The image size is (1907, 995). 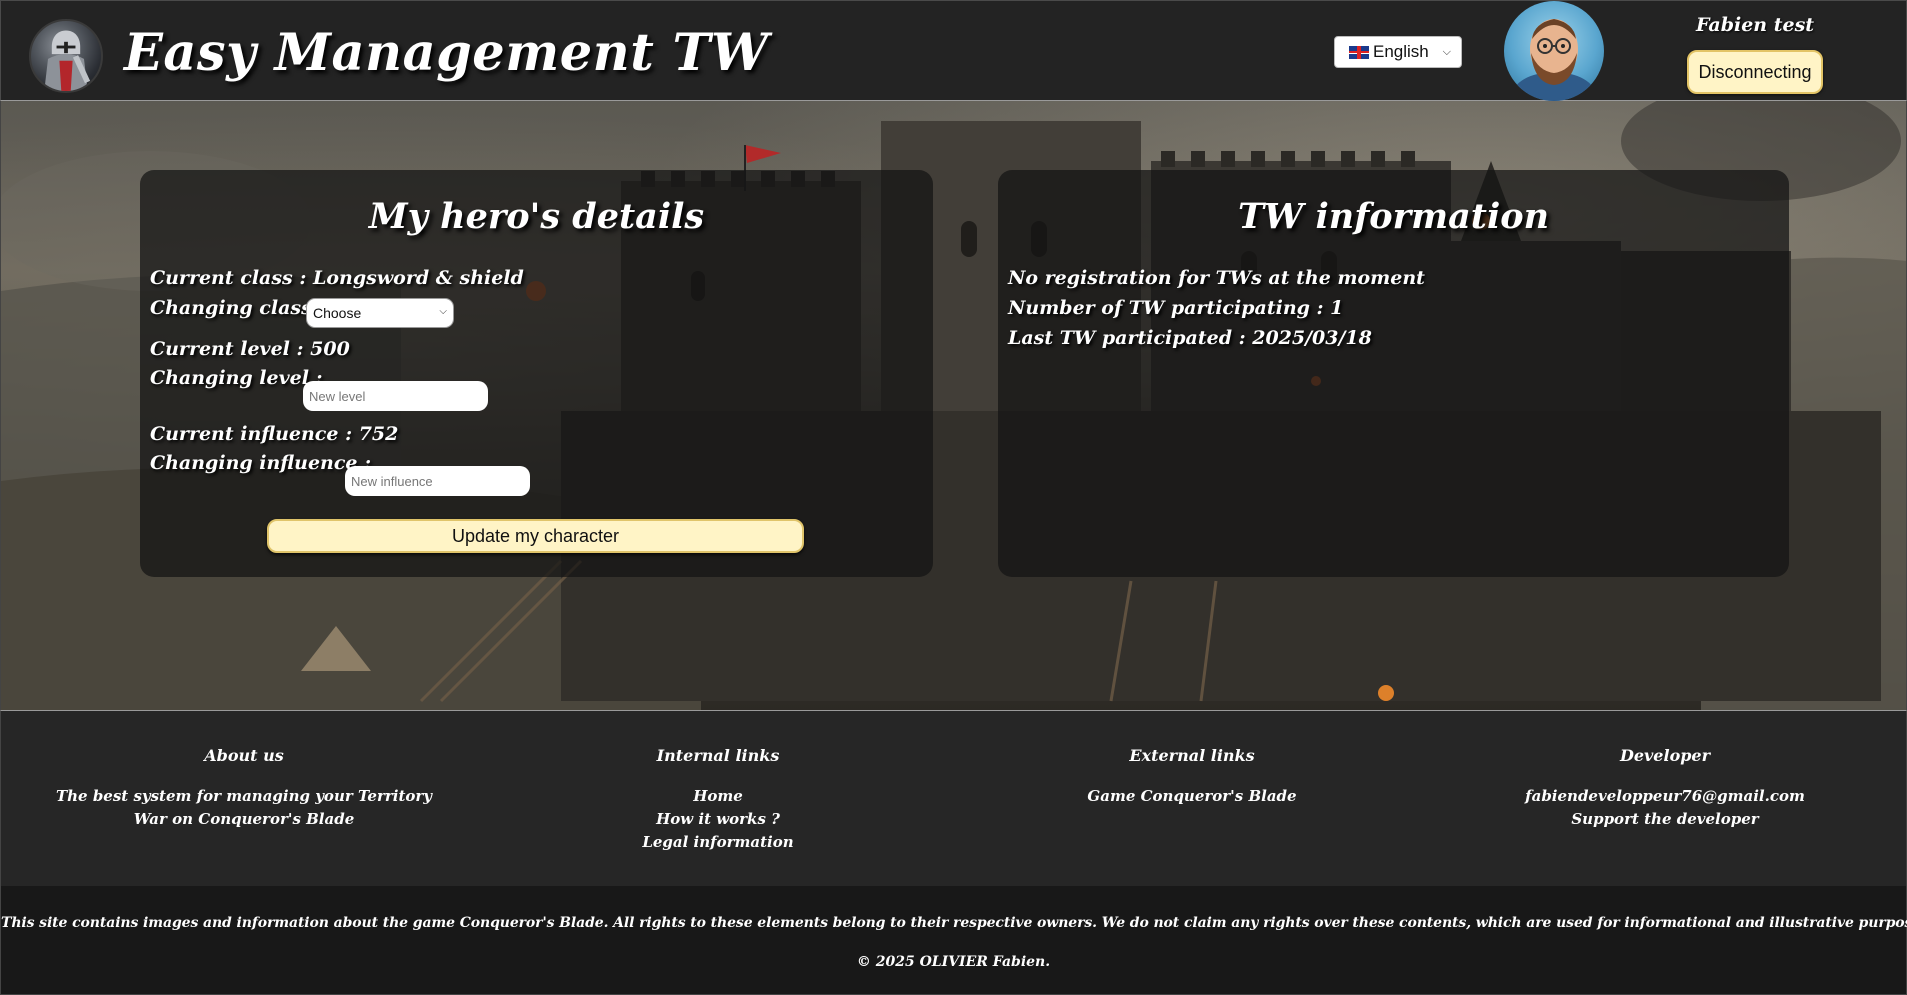 What do you see at coordinates (1192, 796) in the screenshot?
I see `footer-link-game: Game Conqueror's Blade` at bounding box center [1192, 796].